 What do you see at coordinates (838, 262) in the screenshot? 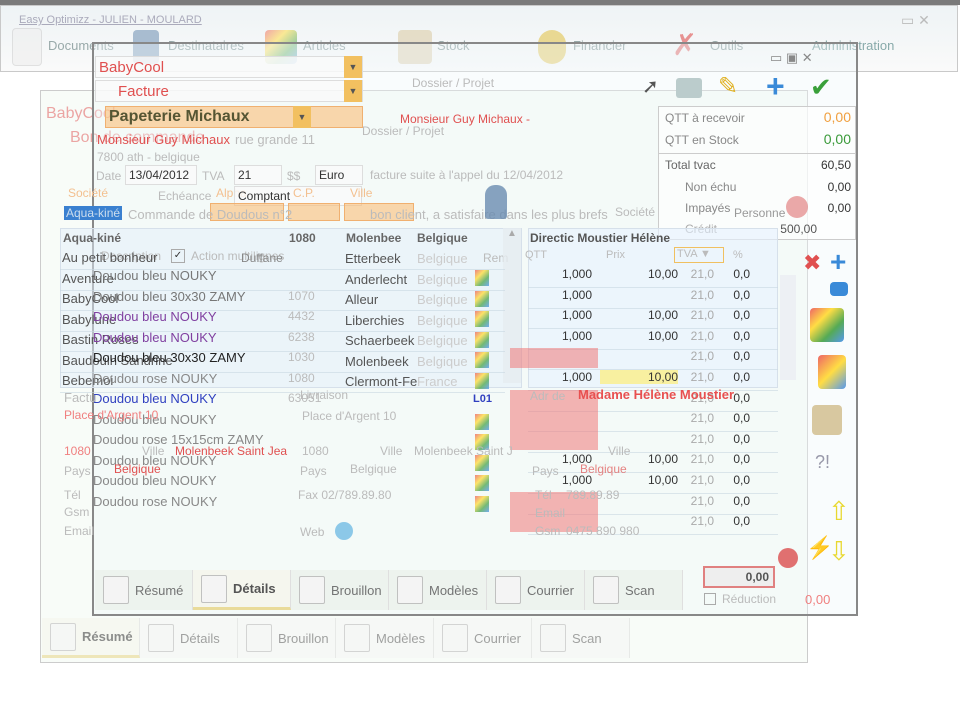
I see `add-line-icon: +` at bounding box center [838, 262].